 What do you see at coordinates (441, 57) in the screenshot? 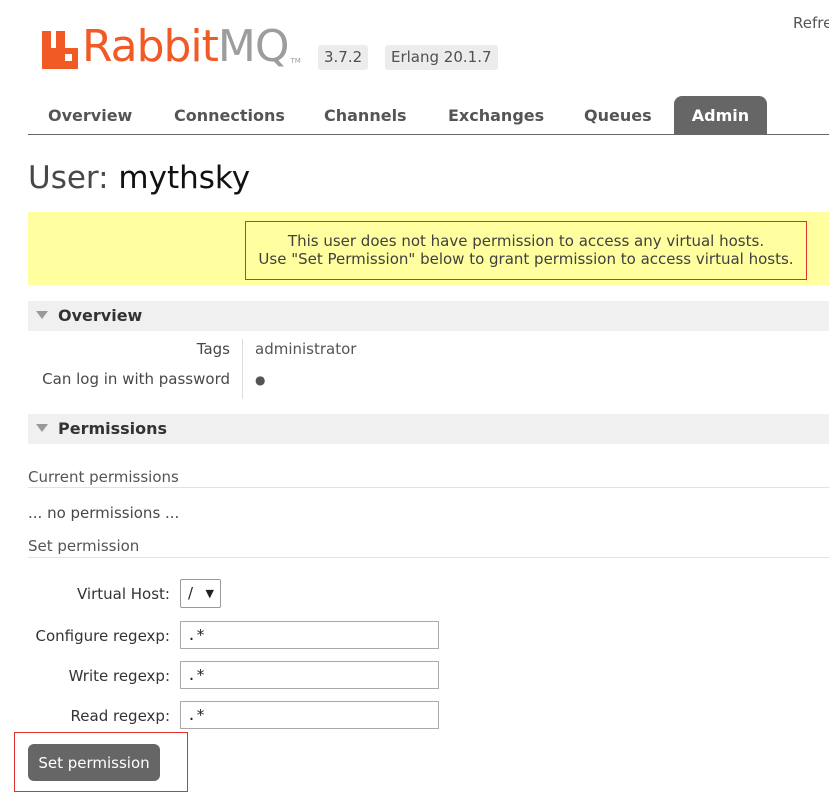
I see `erlang-version-badge: Erlang 20.1.7` at bounding box center [441, 57].